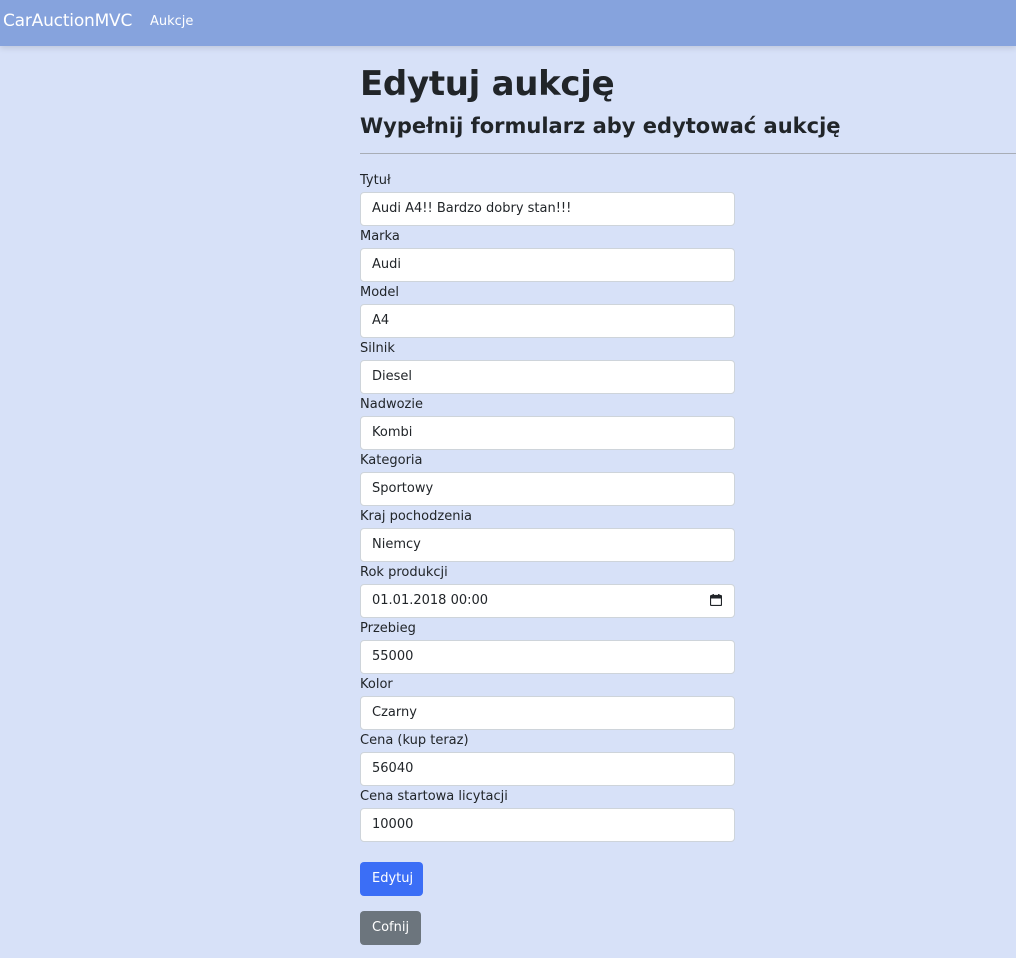 The width and height of the screenshot is (1016, 958). I want to click on calendar-icon, so click(716, 600).